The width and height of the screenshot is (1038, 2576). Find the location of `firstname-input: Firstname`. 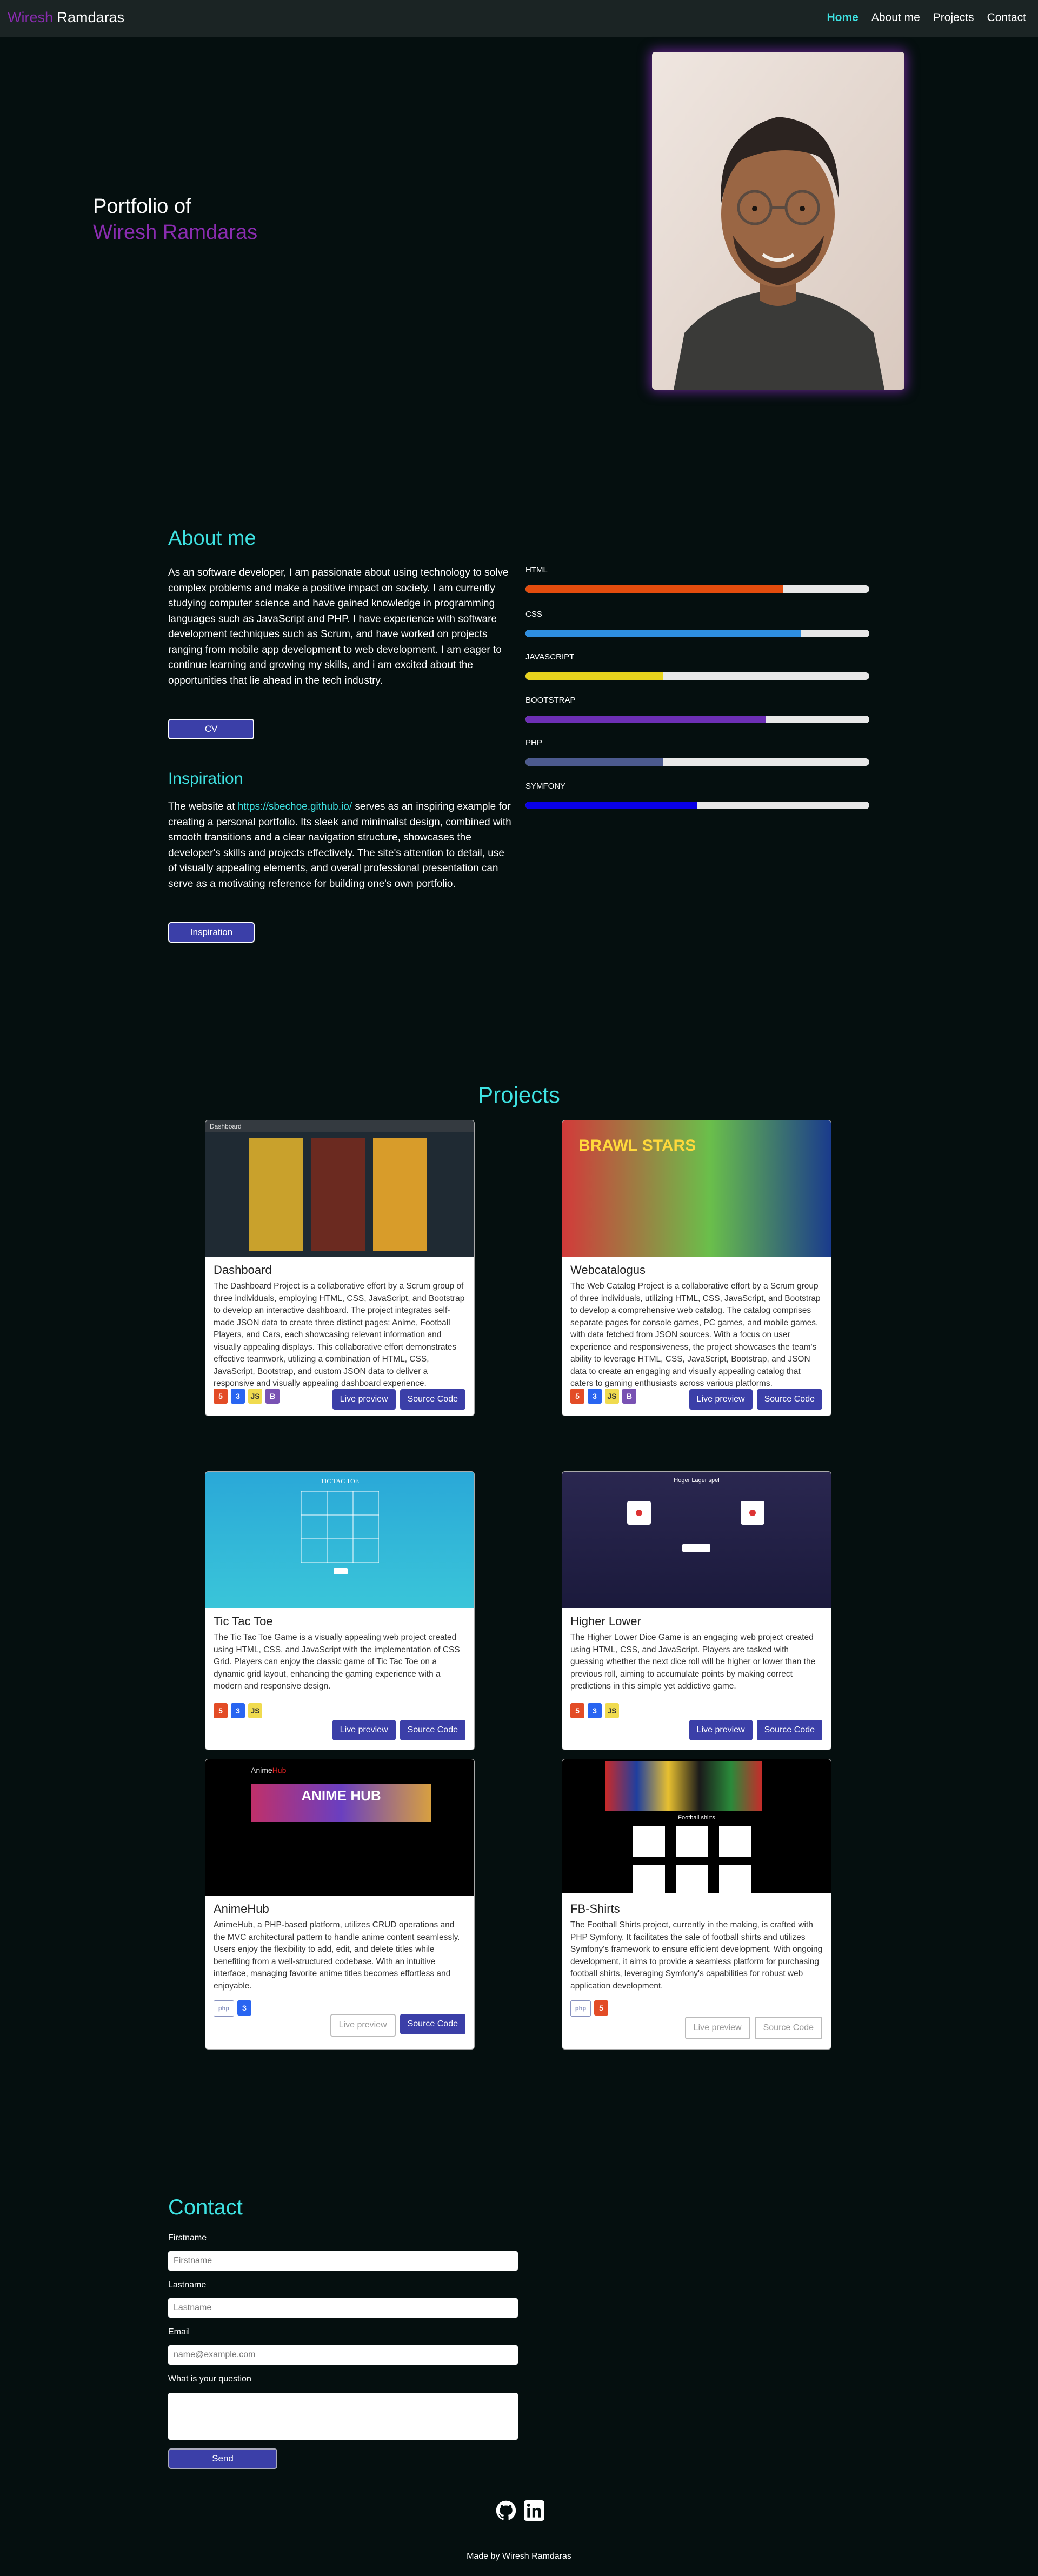

firstname-input: Firstname is located at coordinates (343, 2261).